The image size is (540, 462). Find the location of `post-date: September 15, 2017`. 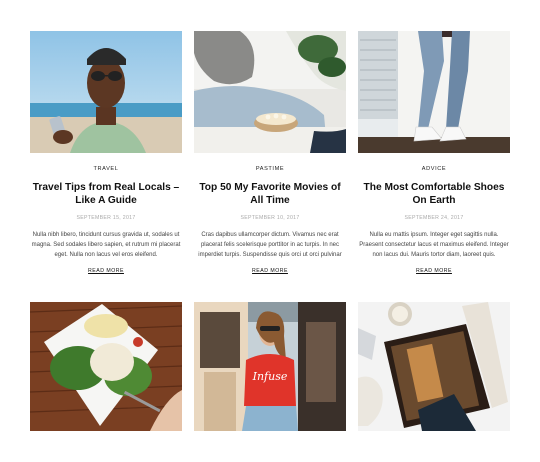

post-date: September 15, 2017 is located at coordinates (106, 218).